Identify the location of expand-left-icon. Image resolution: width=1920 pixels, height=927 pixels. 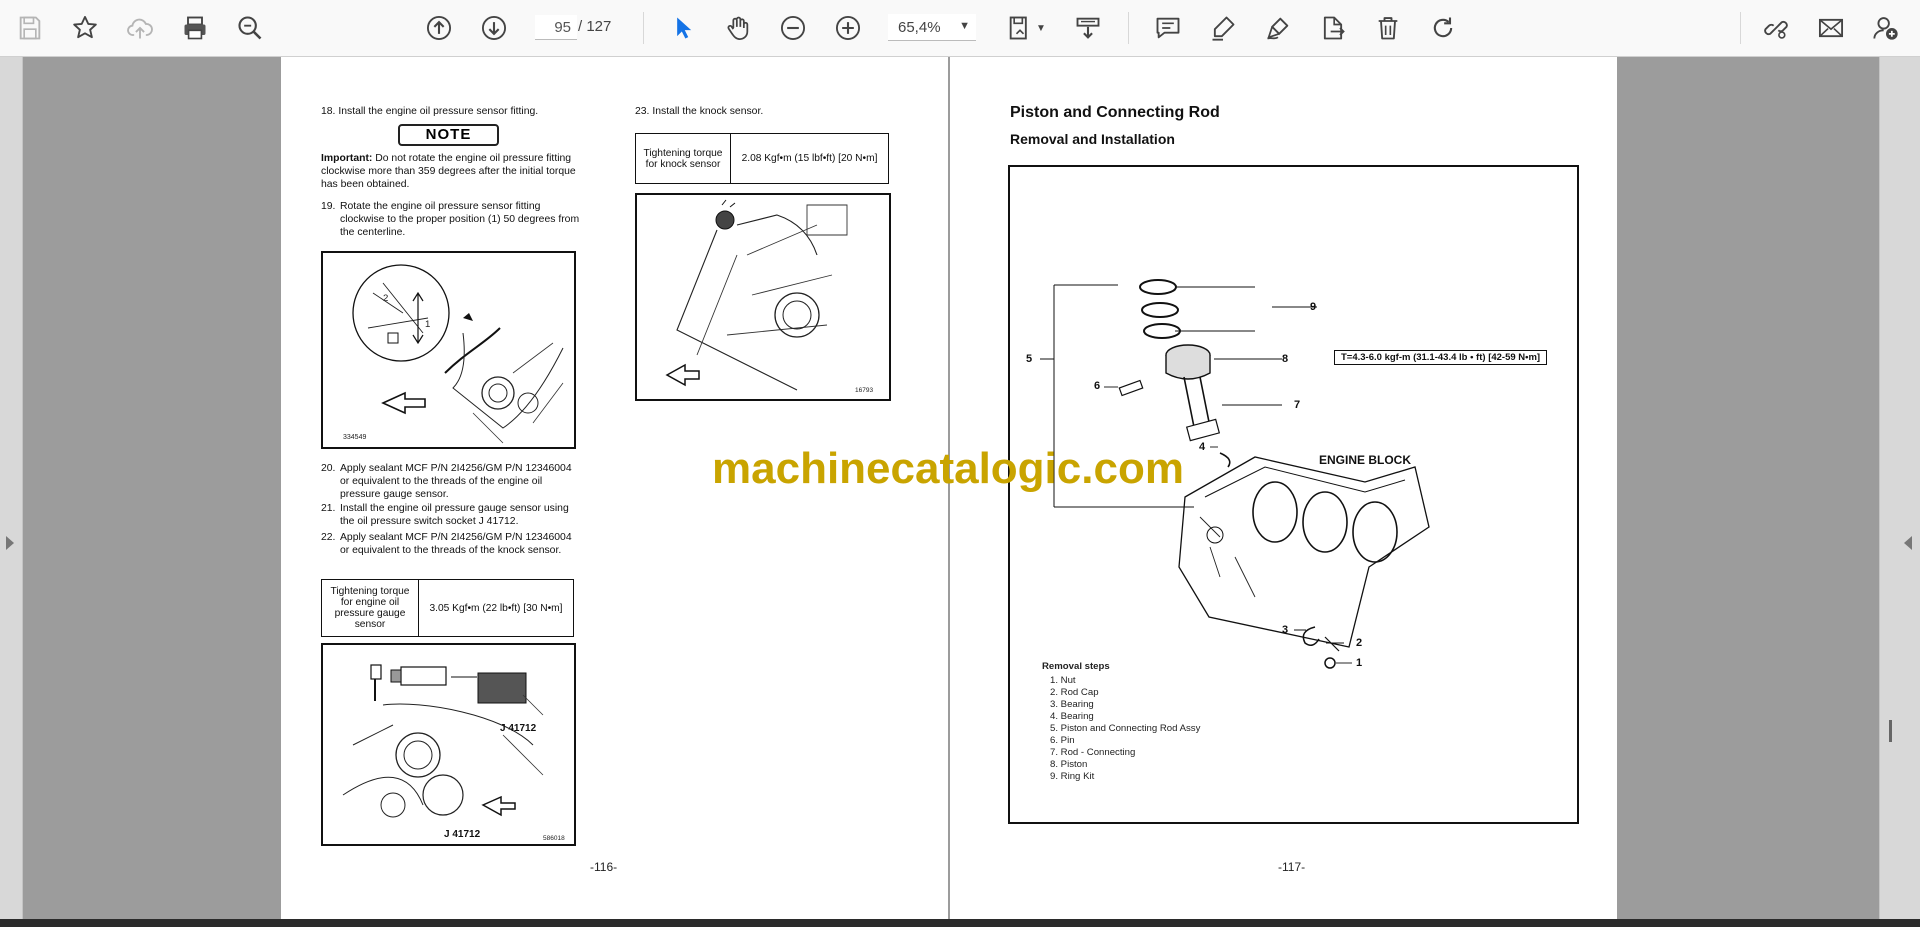
(10, 543).